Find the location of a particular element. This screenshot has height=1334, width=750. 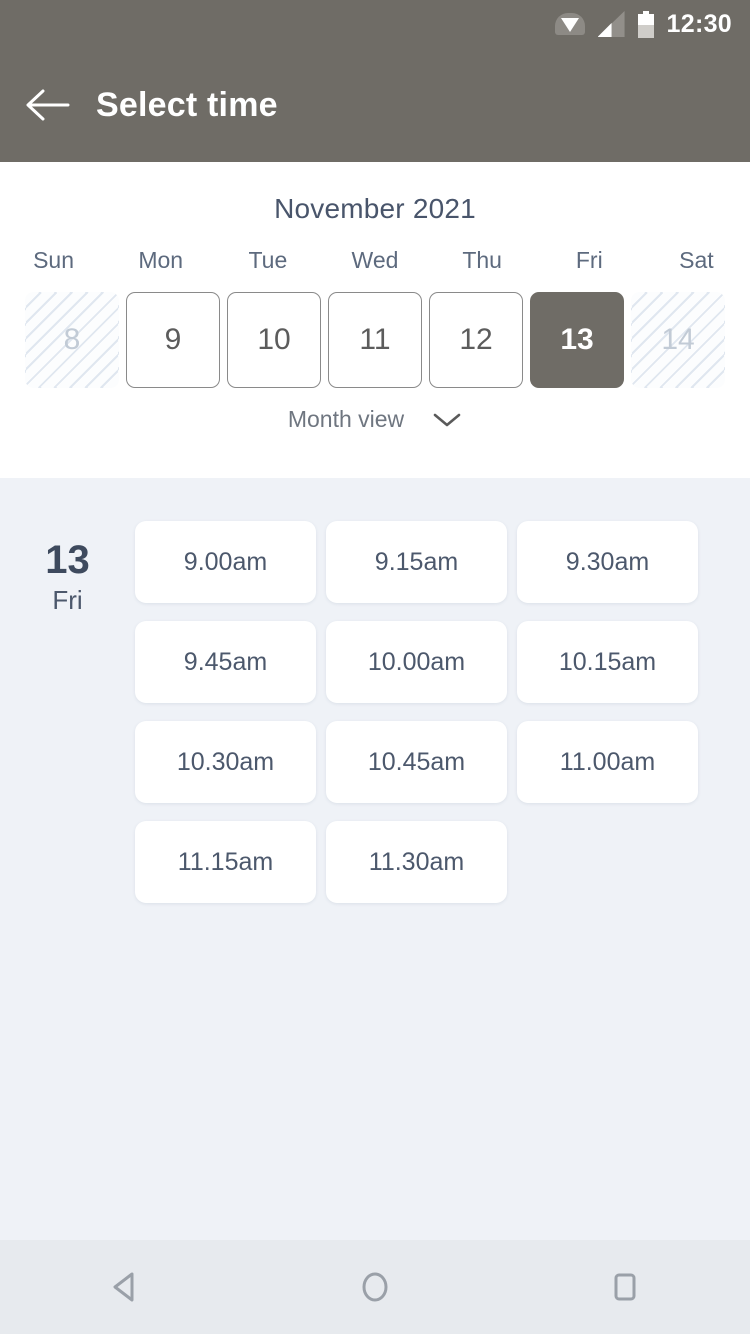

time-slot: 10.00am is located at coordinates (416, 662).